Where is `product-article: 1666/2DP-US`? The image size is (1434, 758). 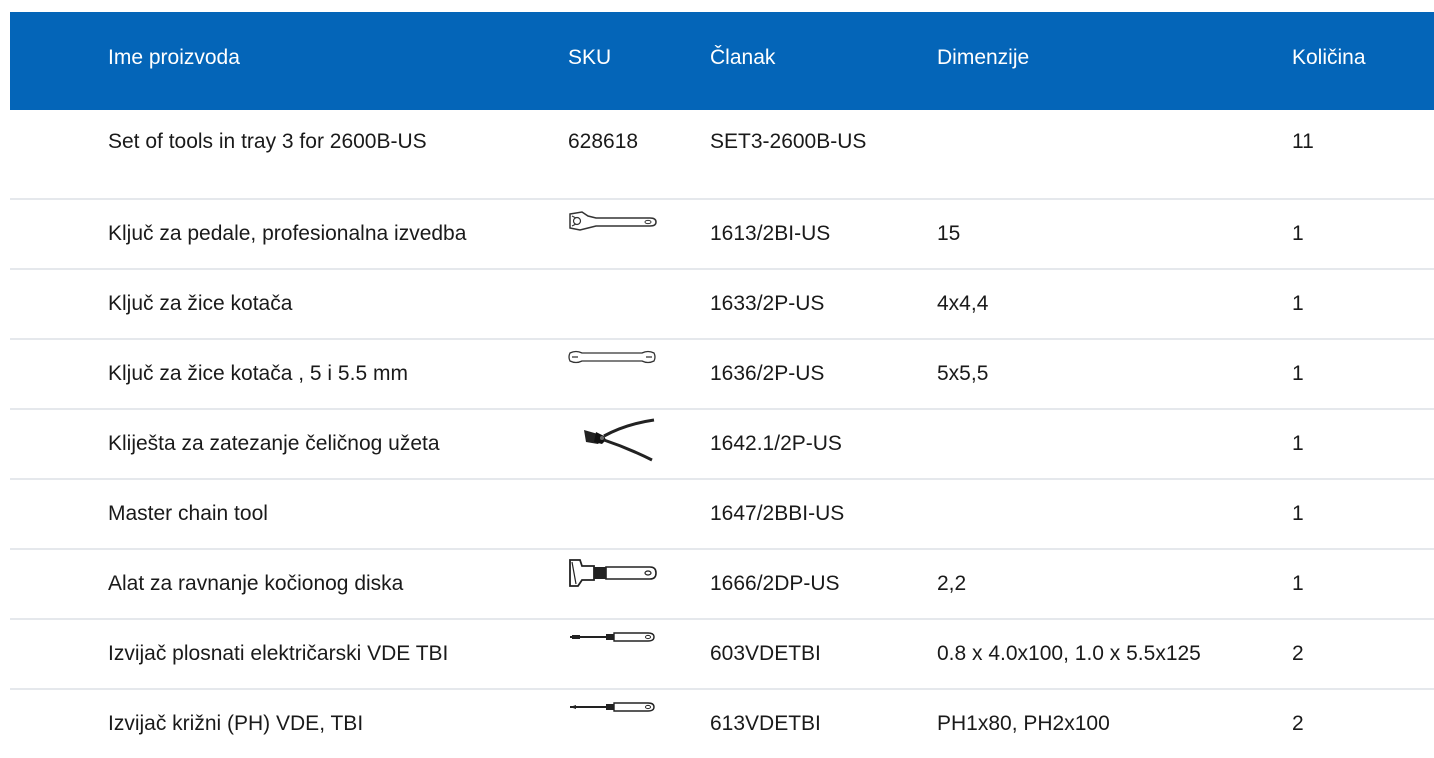
product-article: 1666/2DP-US is located at coordinates (775, 583).